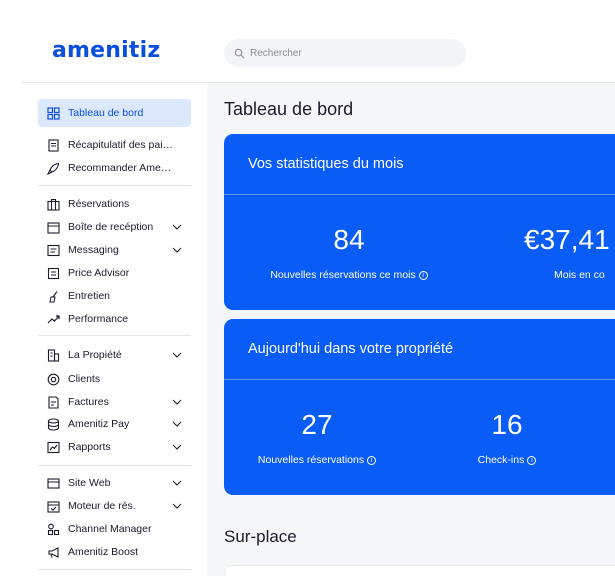  I want to click on sidebar-item-performance: Performance, so click(114, 319).